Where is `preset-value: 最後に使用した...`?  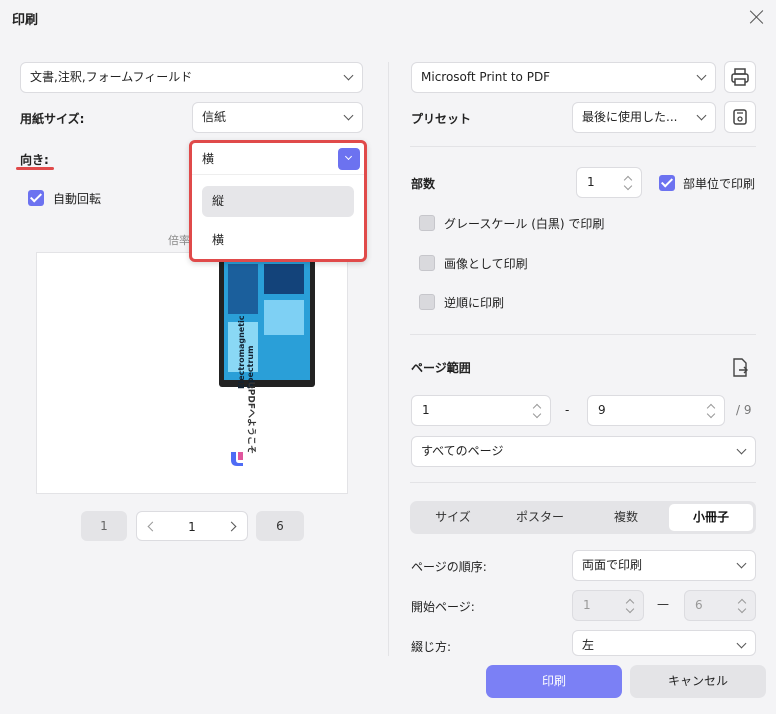
preset-value: 最後に使用した... is located at coordinates (630, 117).